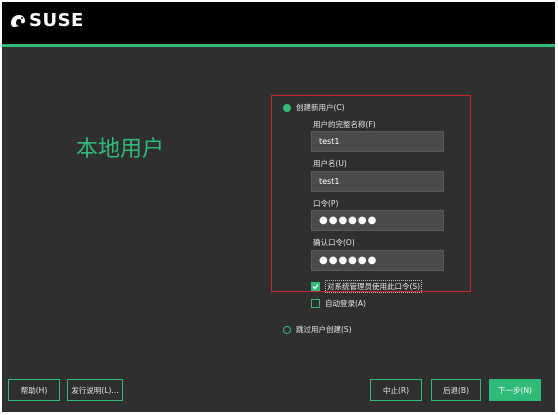 This screenshot has width=558, height=415. I want to click on suse-logo: SUSE, so click(47, 20).